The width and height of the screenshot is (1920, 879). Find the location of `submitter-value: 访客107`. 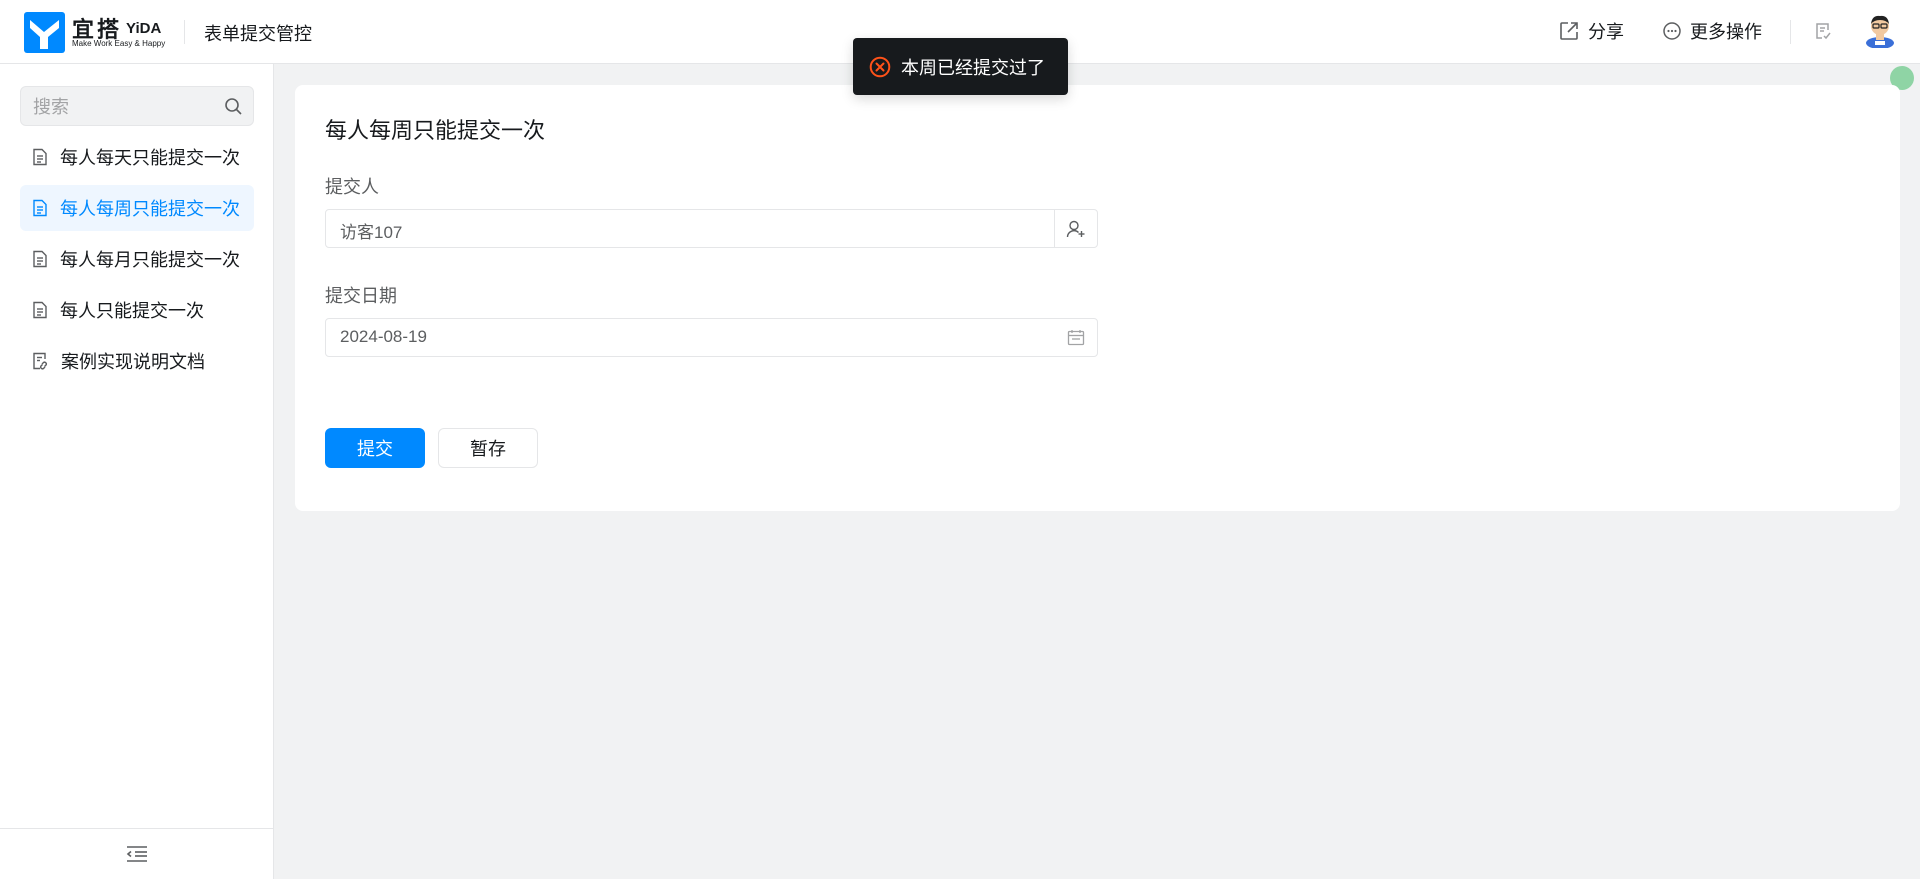

submitter-value: 访客107 is located at coordinates (371, 232).